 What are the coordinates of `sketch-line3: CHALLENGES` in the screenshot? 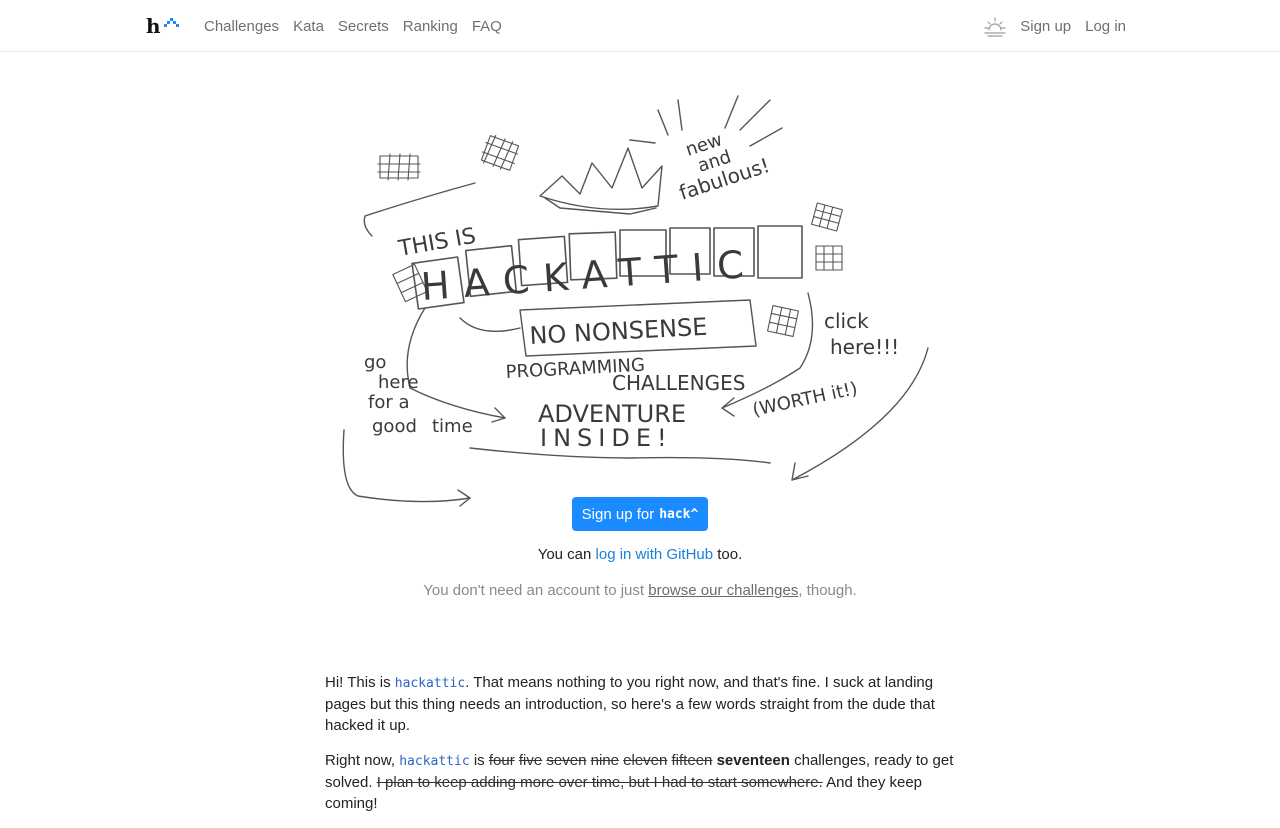 It's located at (678, 383).